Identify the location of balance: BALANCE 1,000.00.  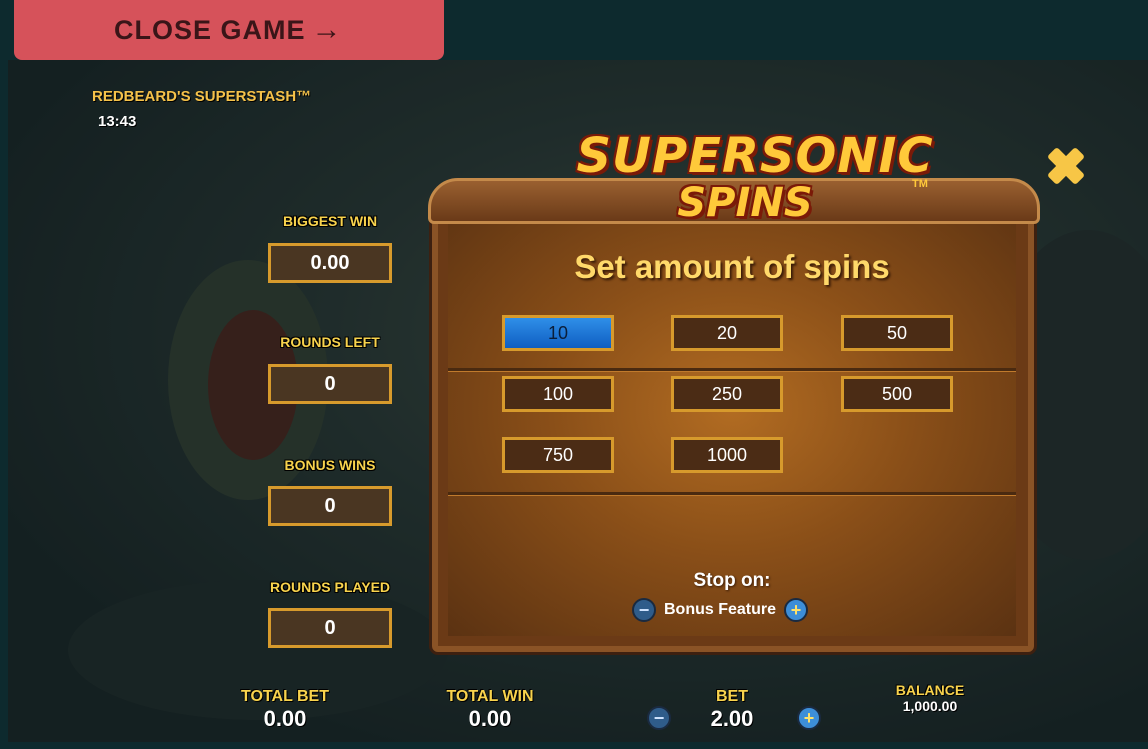
(930, 698).